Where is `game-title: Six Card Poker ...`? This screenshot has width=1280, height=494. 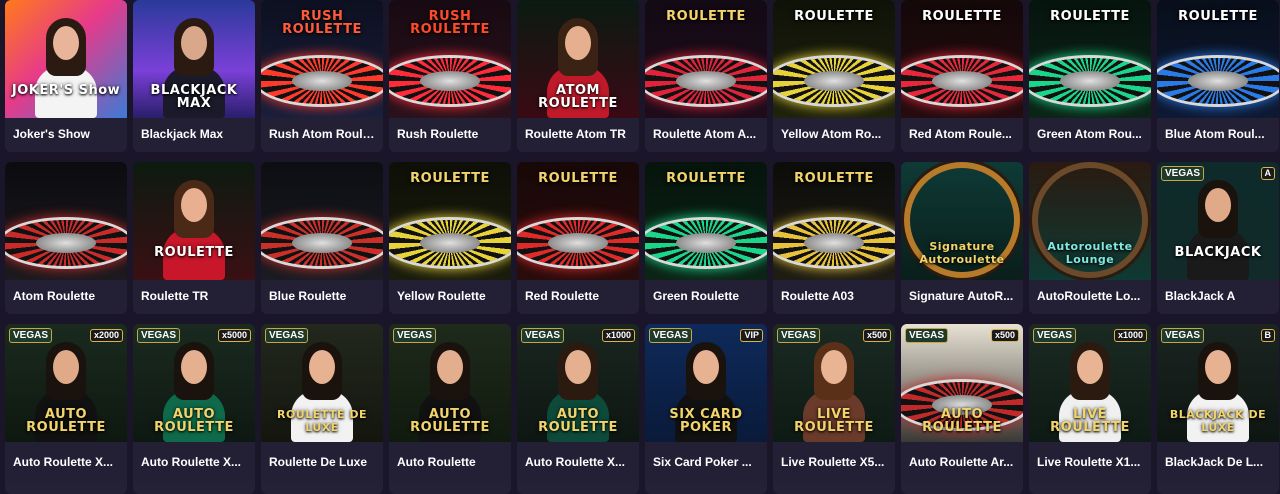
game-title: Six Card Poker ... is located at coordinates (706, 462).